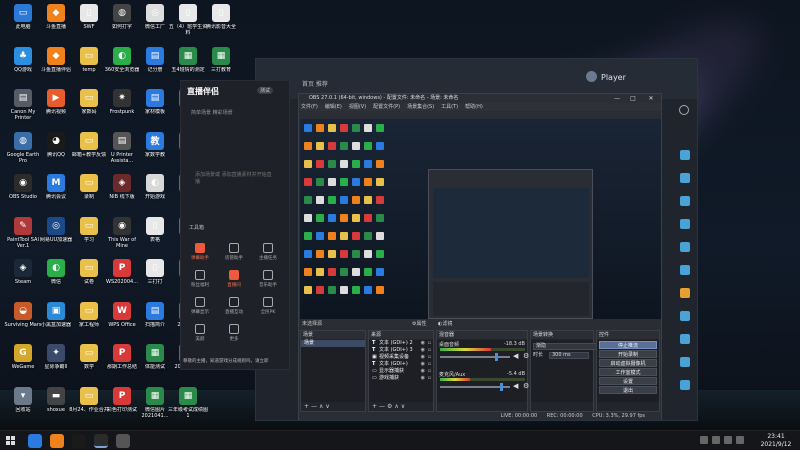 Image resolution: width=800 pixels, height=450 pixels. Describe the element at coordinates (401, 371) in the screenshot. I see `source-item: ▭ 显示器捕获 ◉ ▫` at that location.